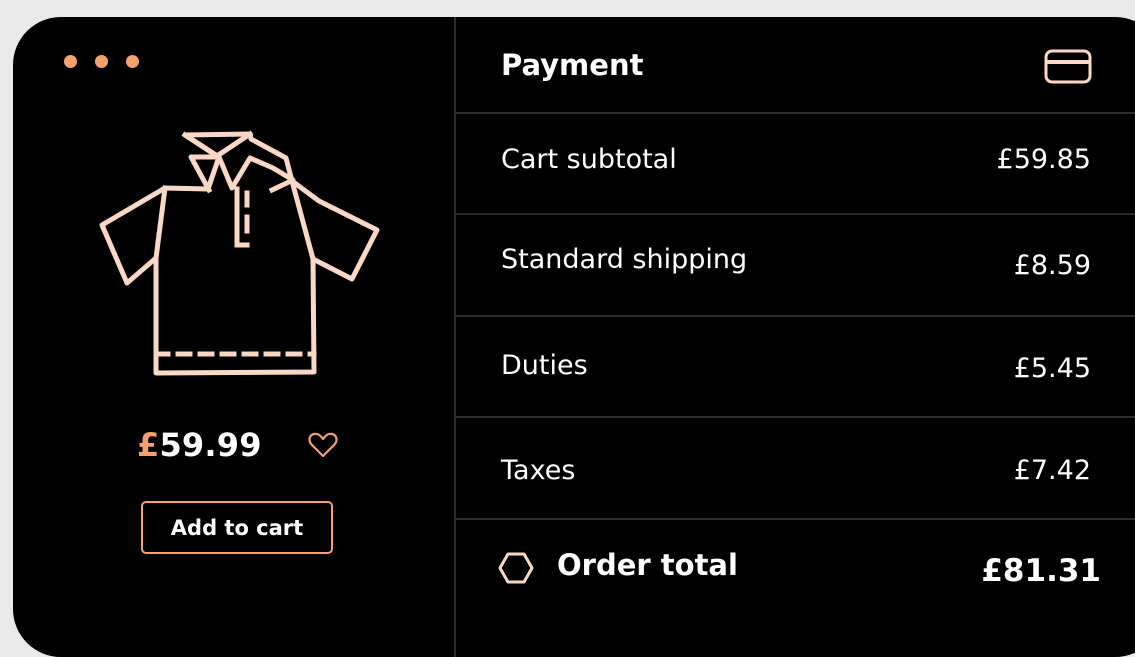  What do you see at coordinates (795, 266) in the screenshot?
I see `line-item-row: Standard shipping £8.59` at bounding box center [795, 266].